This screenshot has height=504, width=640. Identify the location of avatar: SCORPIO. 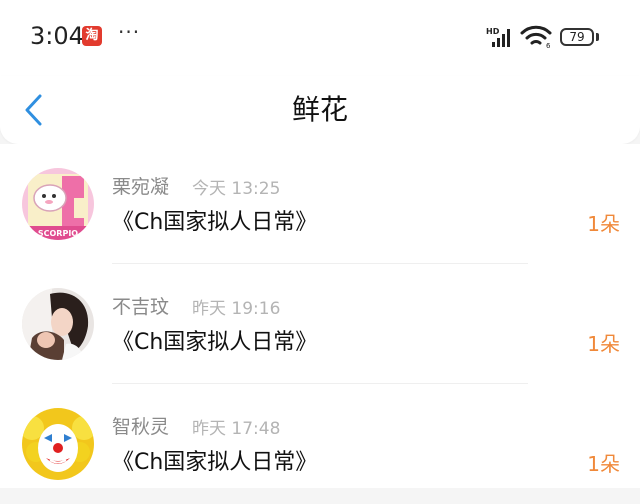
(58, 204).